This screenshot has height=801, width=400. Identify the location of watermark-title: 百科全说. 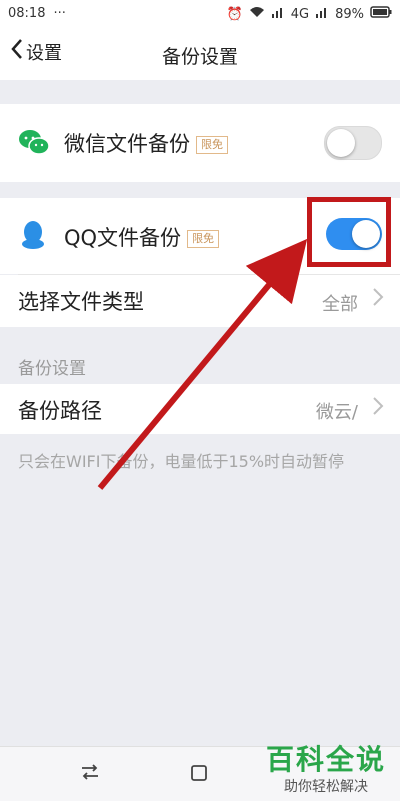
(325, 759).